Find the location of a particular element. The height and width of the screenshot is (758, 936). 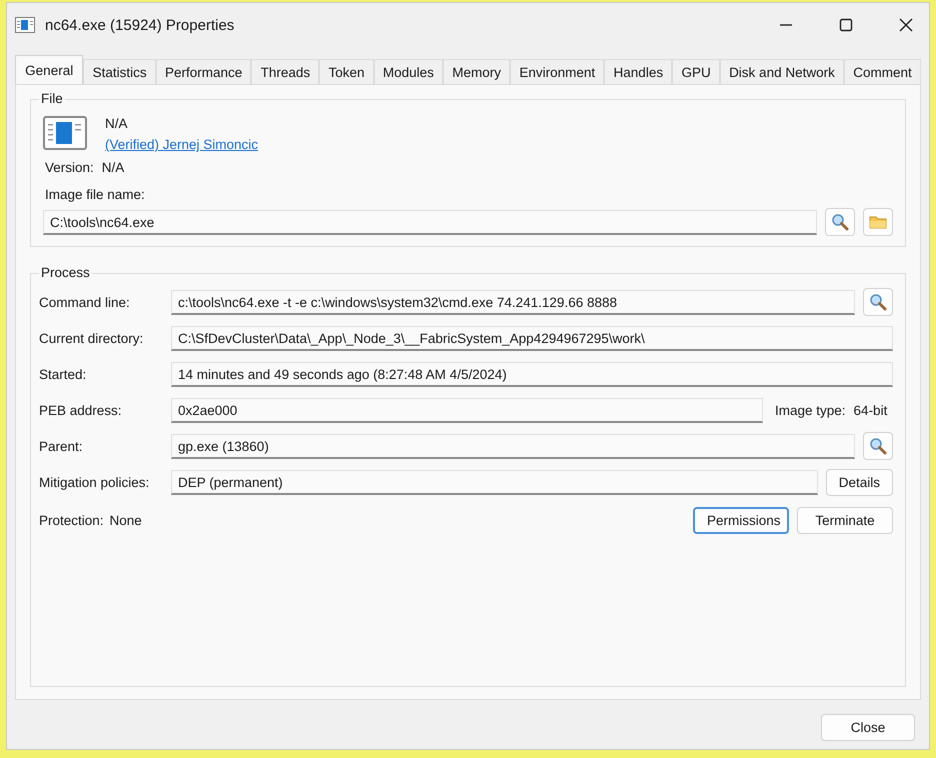

tab: Performance is located at coordinates (204, 71).